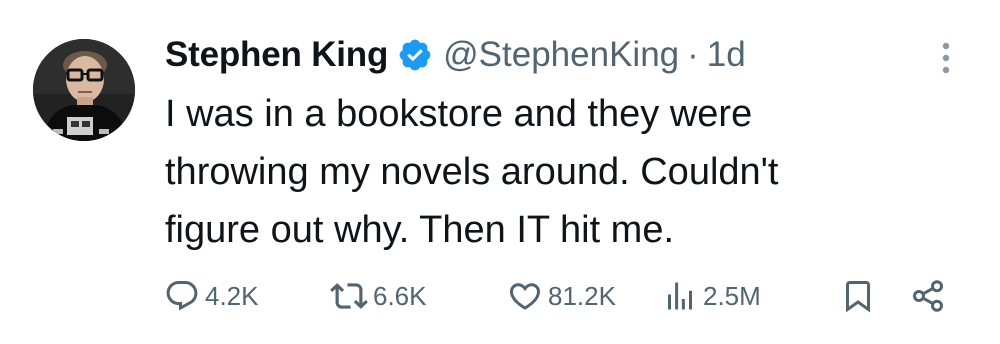 The image size is (1000, 344). I want to click on repost-arrows-icon, so click(349, 296).